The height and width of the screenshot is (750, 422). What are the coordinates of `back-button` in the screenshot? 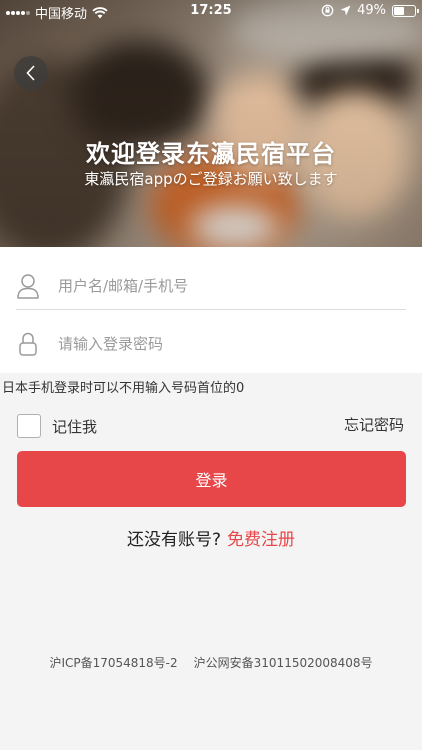 It's located at (31, 73).